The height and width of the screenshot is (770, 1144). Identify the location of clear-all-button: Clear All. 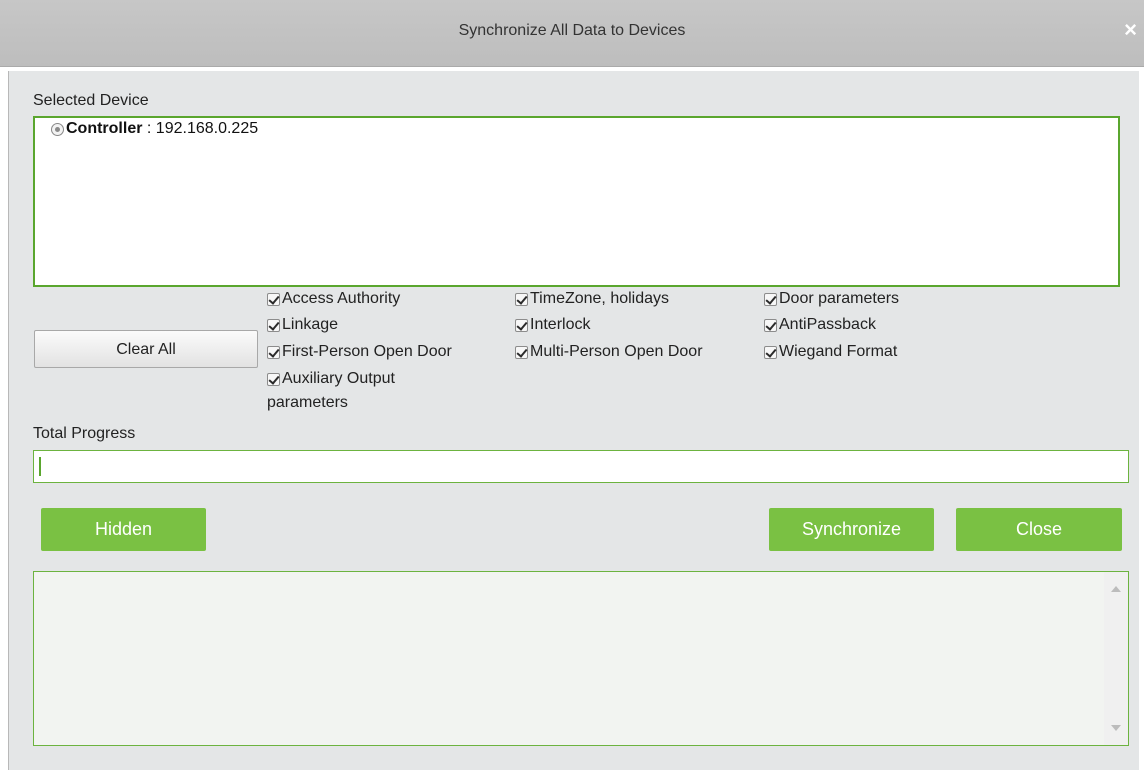
(146, 349).